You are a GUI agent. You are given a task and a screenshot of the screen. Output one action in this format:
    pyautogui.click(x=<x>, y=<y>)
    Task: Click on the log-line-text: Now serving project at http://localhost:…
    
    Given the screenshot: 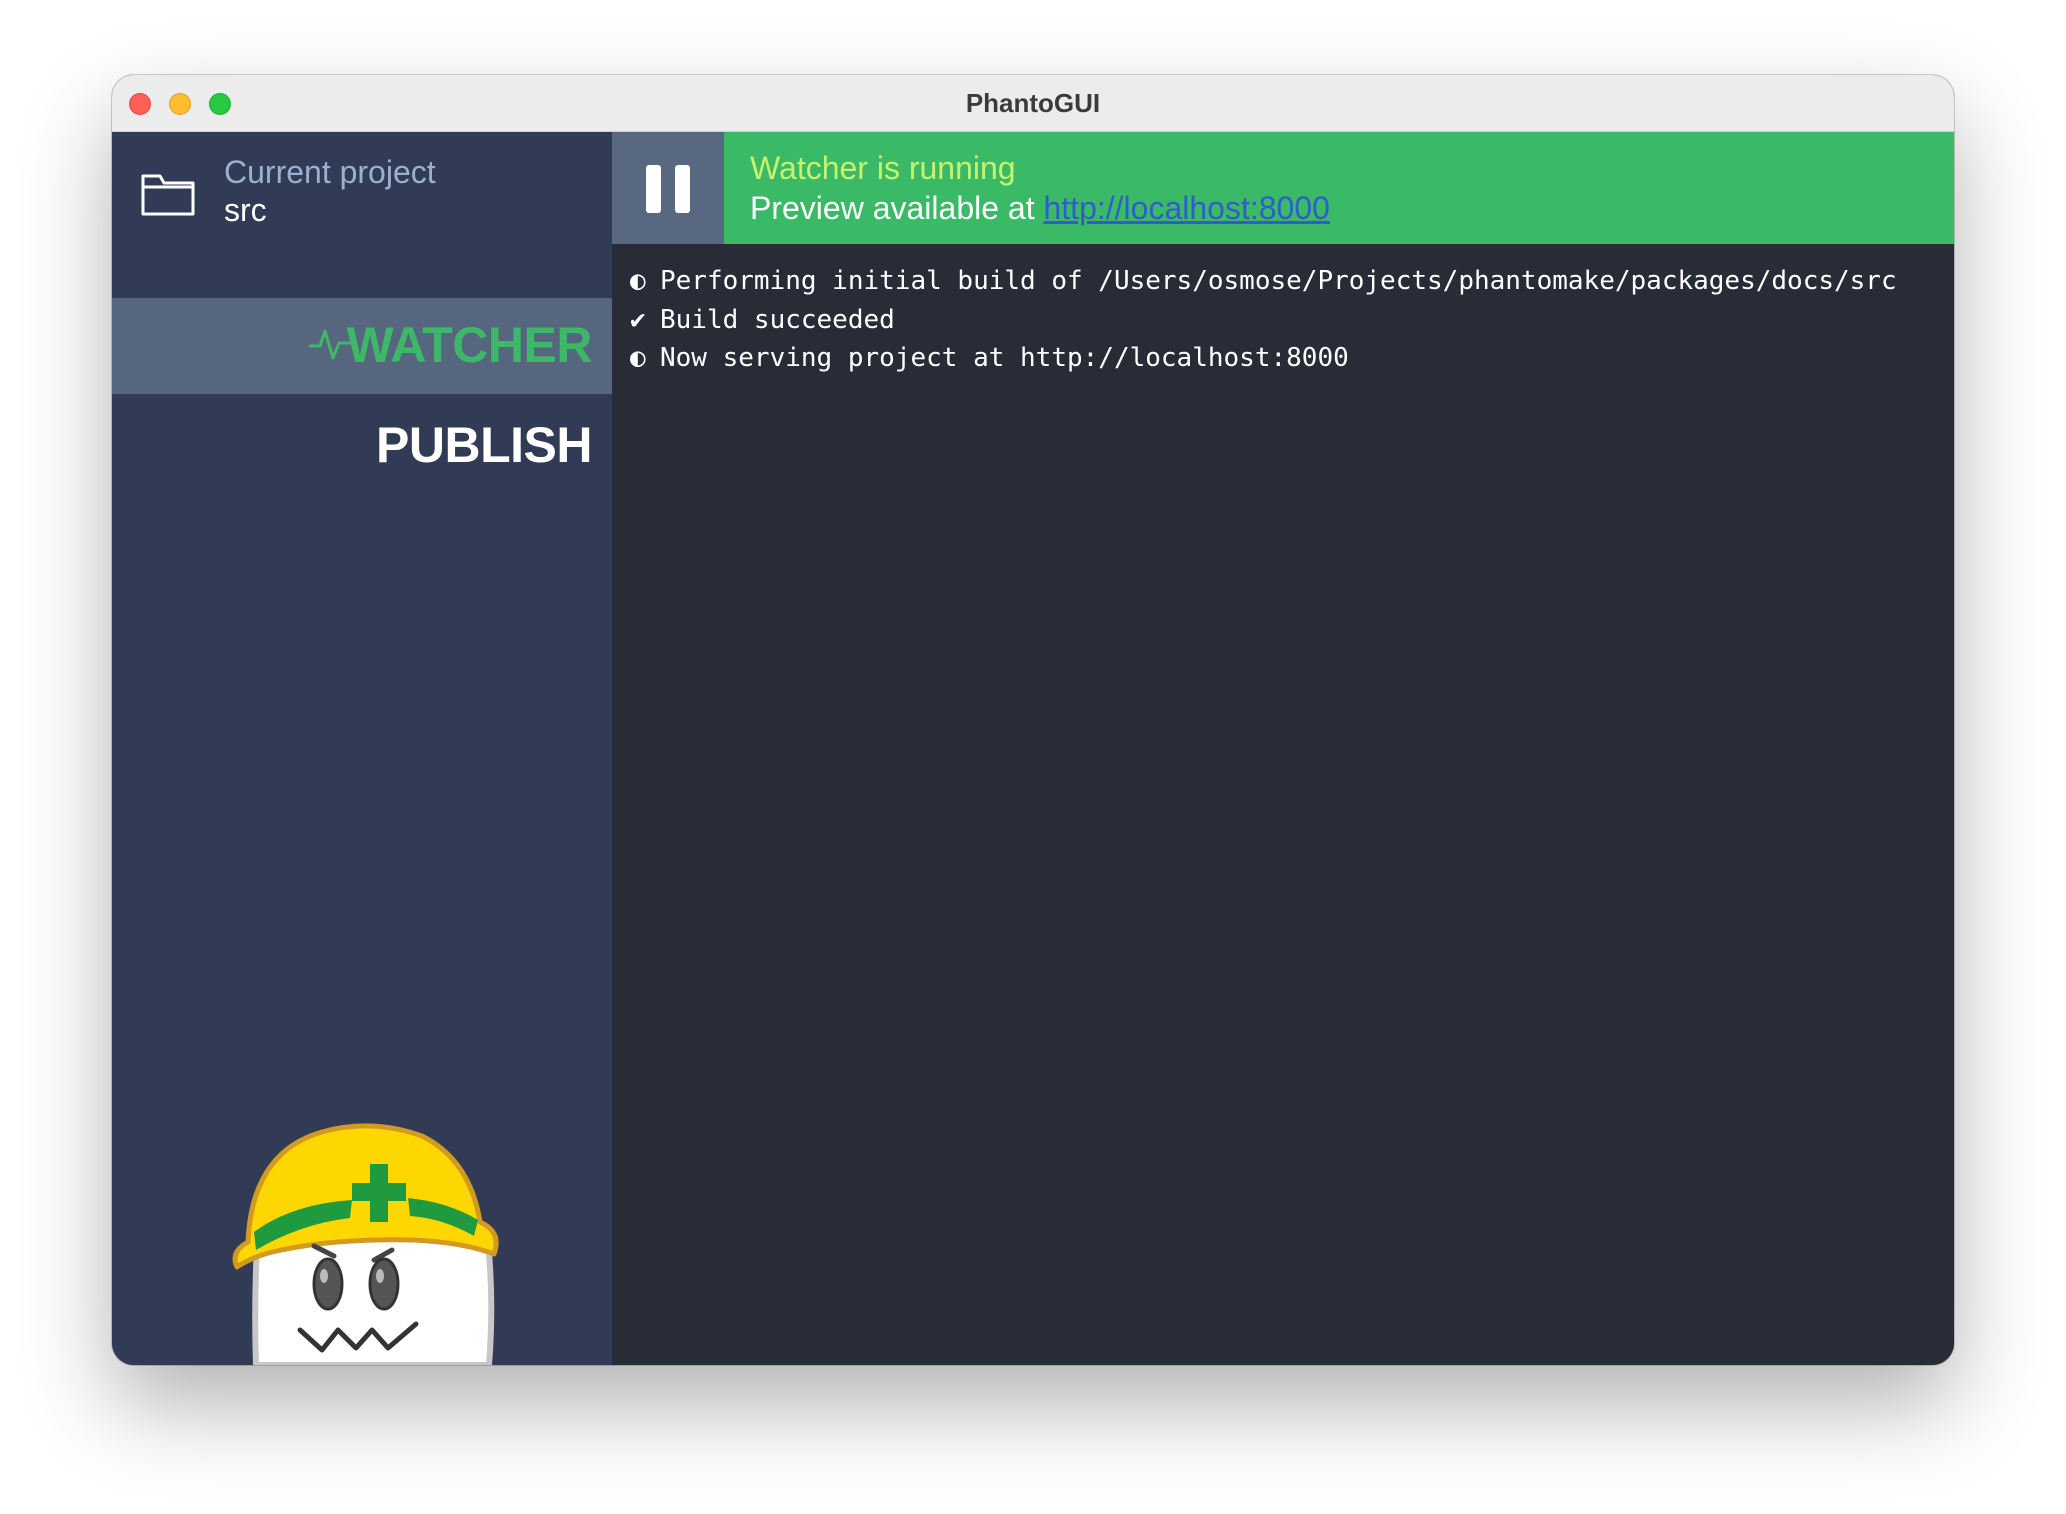 What is the action you would take?
    pyautogui.click(x=1004, y=358)
    